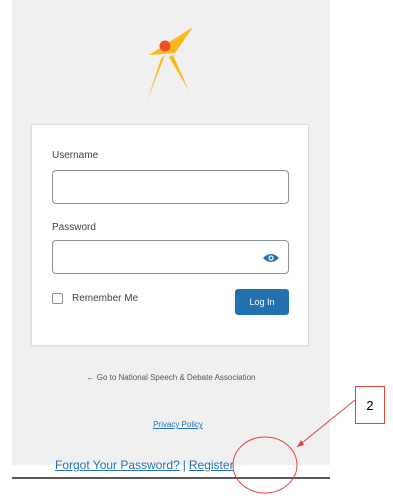 This screenshot has width=393, height=501. I want to click on remember-me: Remember Me, so click(95, 298).